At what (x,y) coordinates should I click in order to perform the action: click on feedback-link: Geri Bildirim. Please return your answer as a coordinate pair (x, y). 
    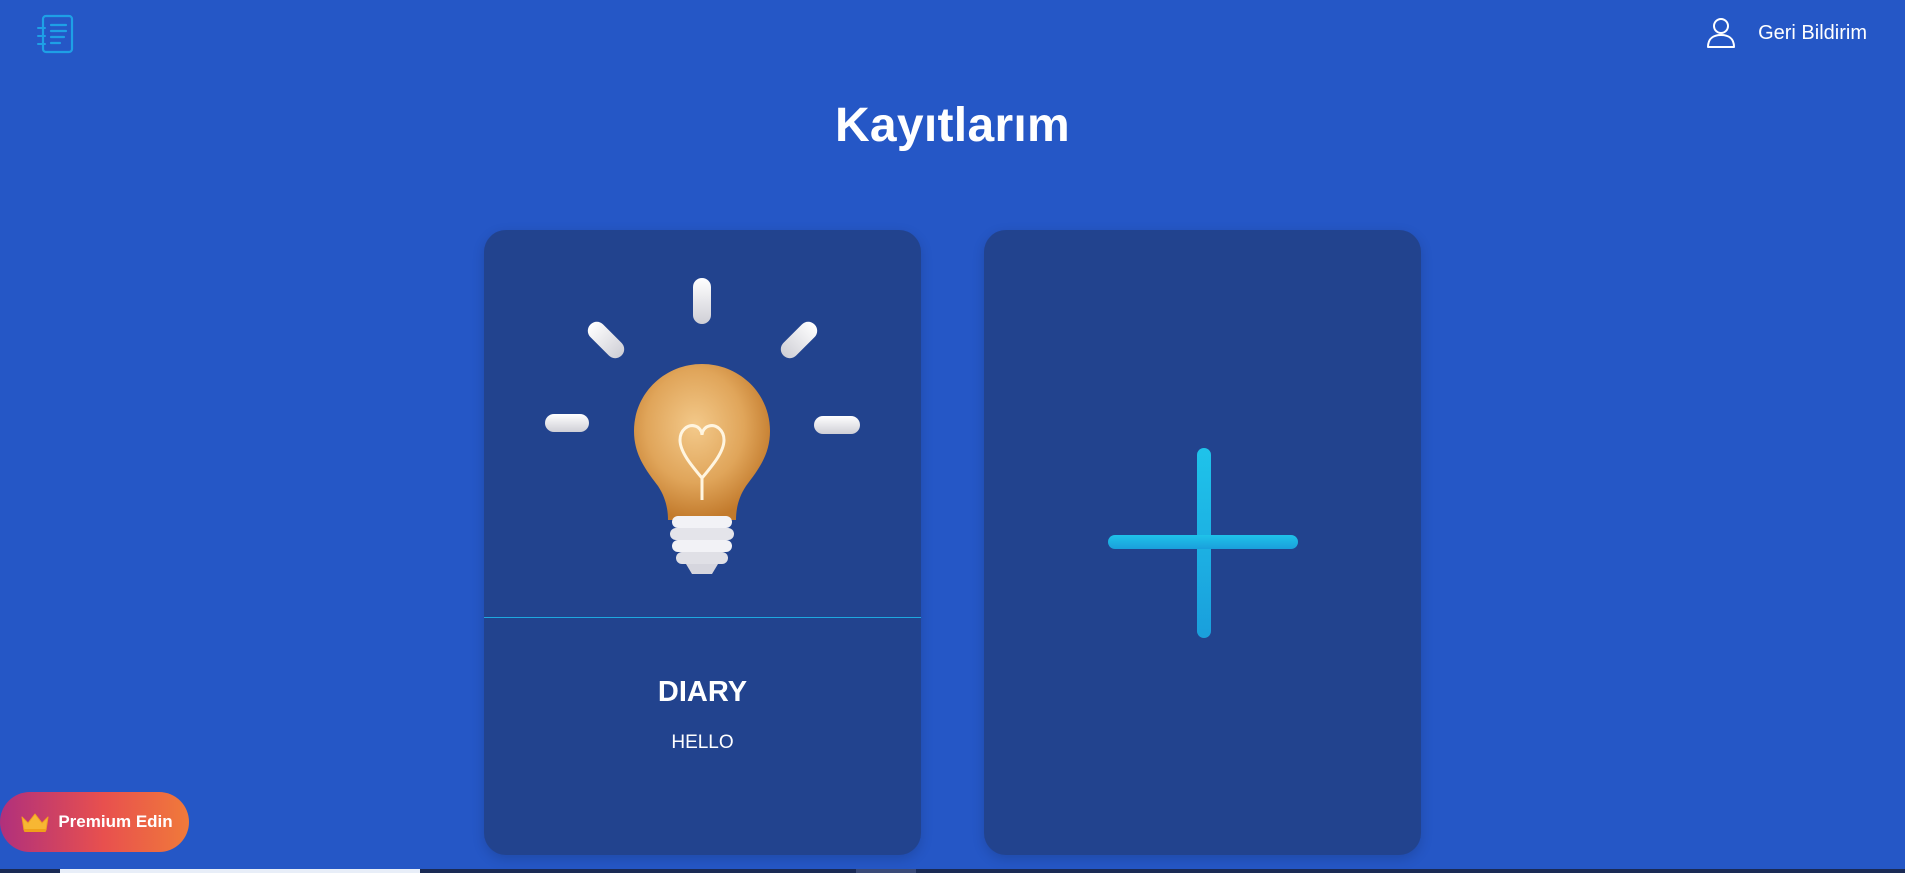
    Looking at the image, I should click on (1812, 33).